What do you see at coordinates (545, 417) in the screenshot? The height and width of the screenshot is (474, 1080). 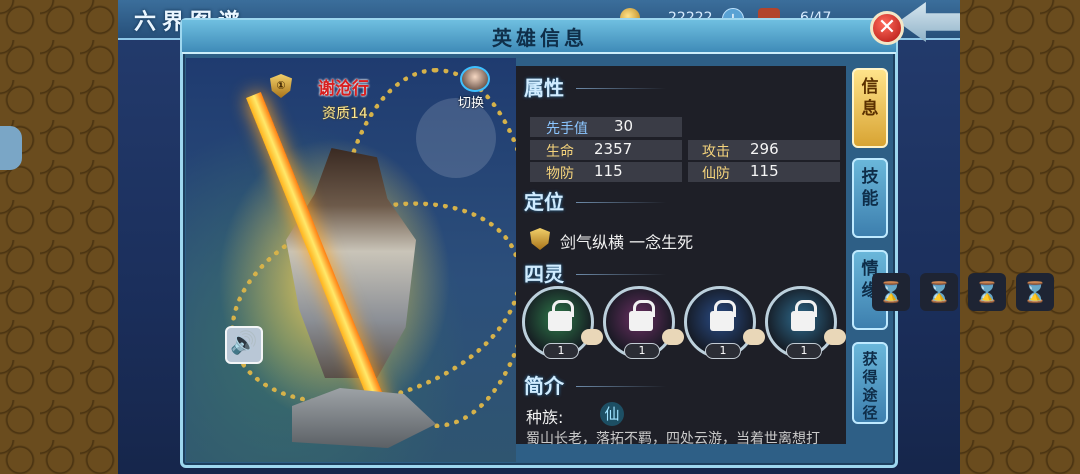 I see `race-label: 种族:` at bounding box center [545, 417].